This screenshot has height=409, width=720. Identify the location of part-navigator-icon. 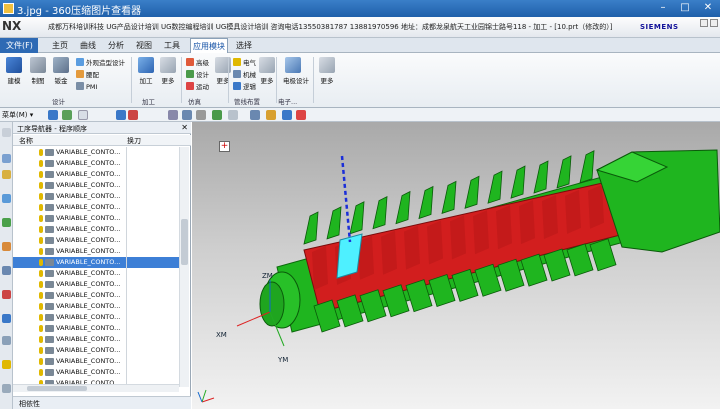
(6, 198).